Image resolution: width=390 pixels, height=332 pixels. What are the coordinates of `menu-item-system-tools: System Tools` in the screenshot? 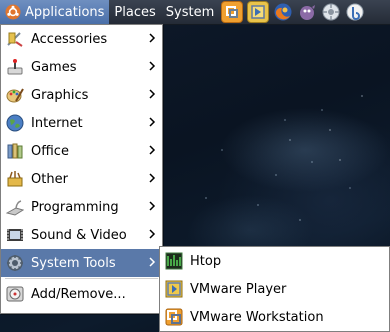 It's located at (81, 263).